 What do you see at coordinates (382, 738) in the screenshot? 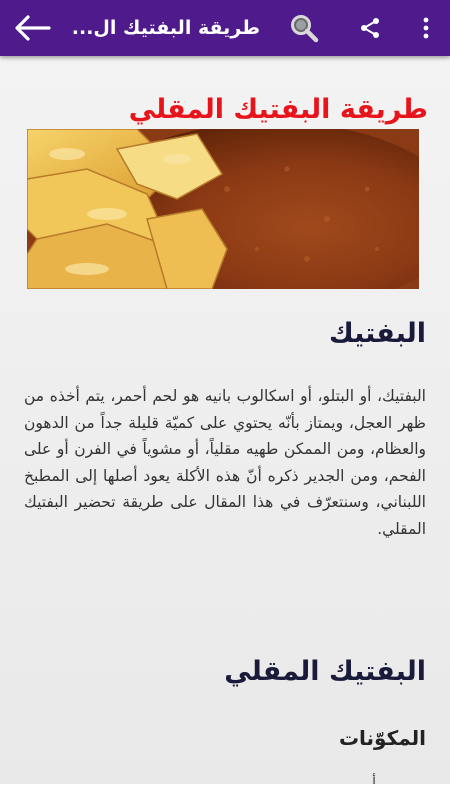
I see `section-heading-ingredients: المكوّنات` at bounding box center [382, 738].